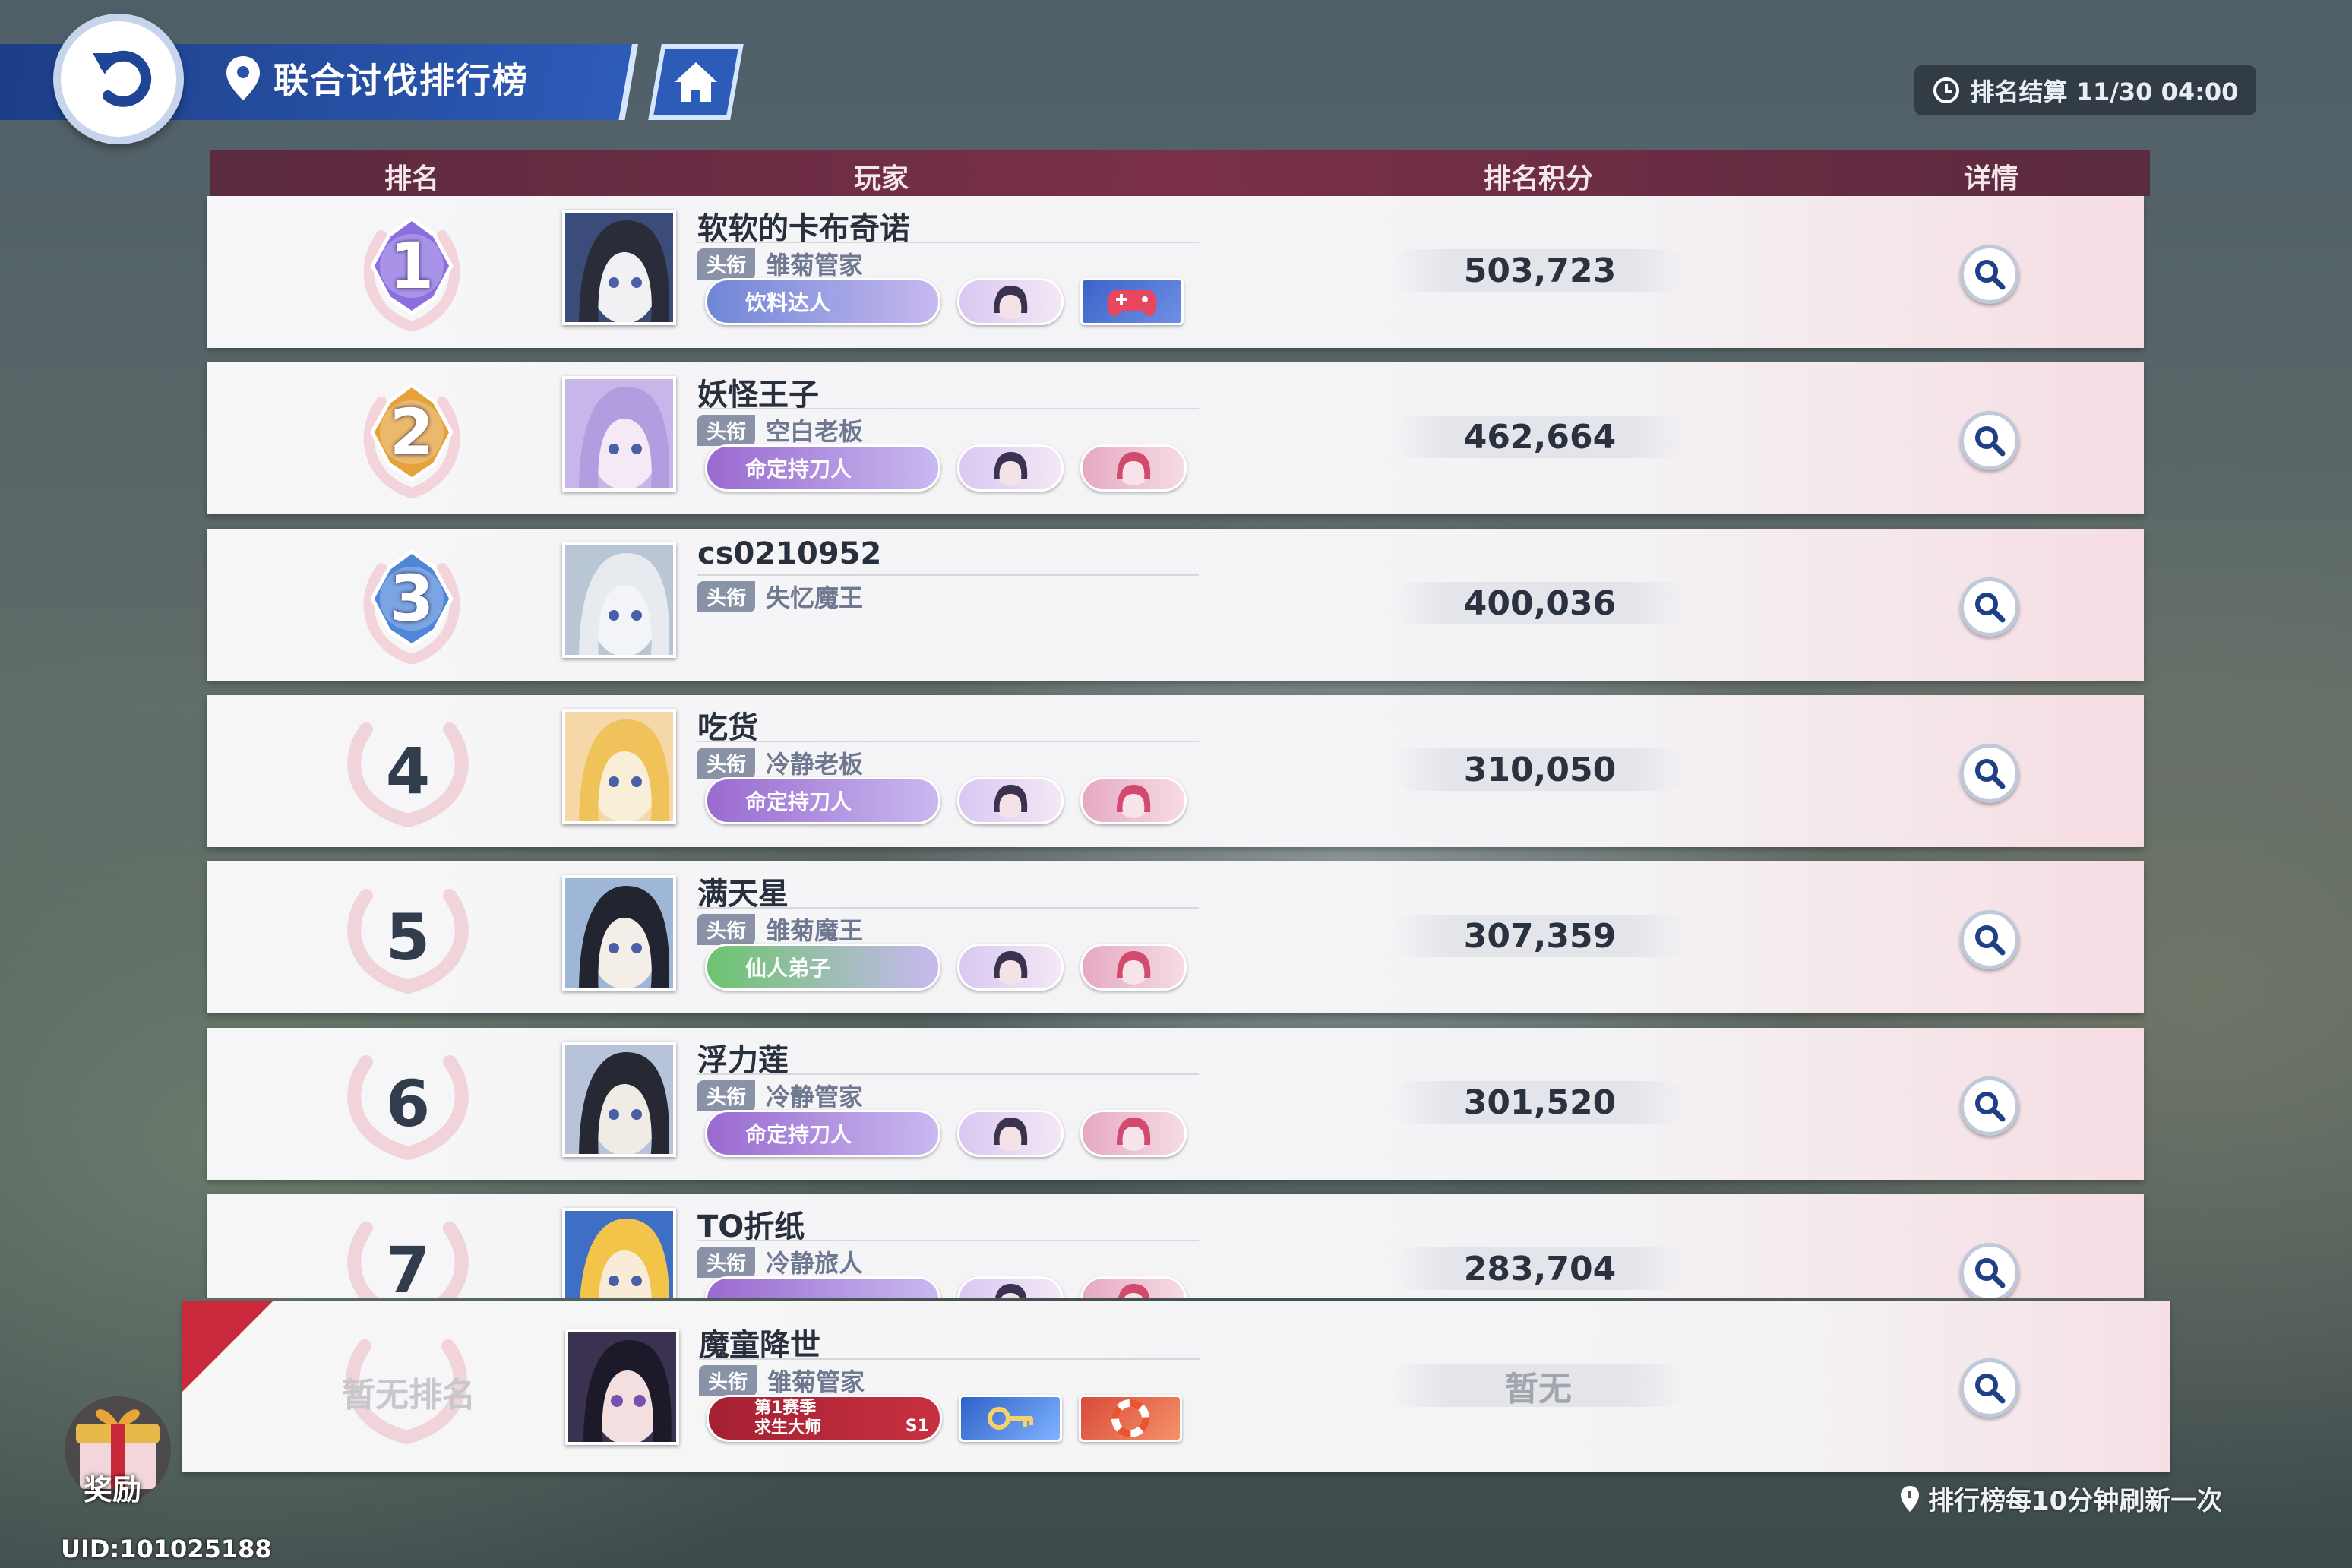  I want to click on table-row: 1 软软的卡布奇诺 头衔 雏菊管家 饮料达人 503,723, so click(1175, 272).